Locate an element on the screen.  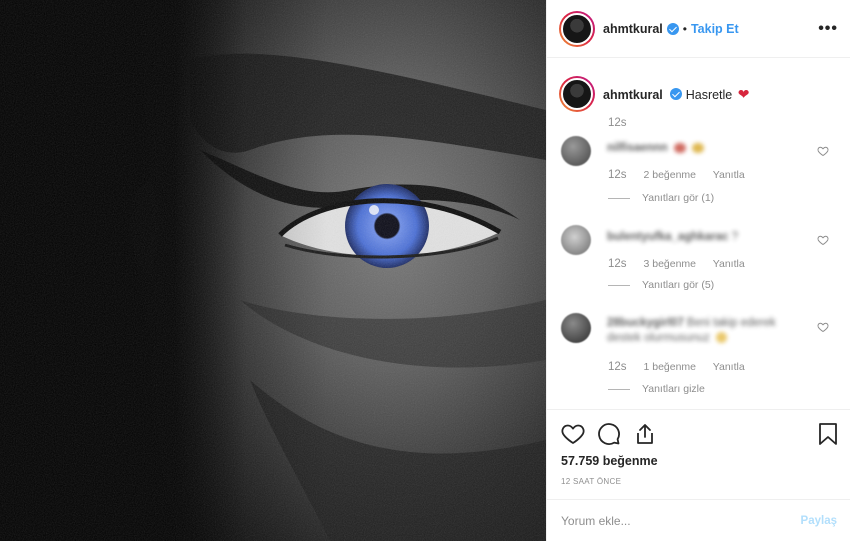
hide-replies-button: Yanıtları gizle is located at coordinates (656, 389).